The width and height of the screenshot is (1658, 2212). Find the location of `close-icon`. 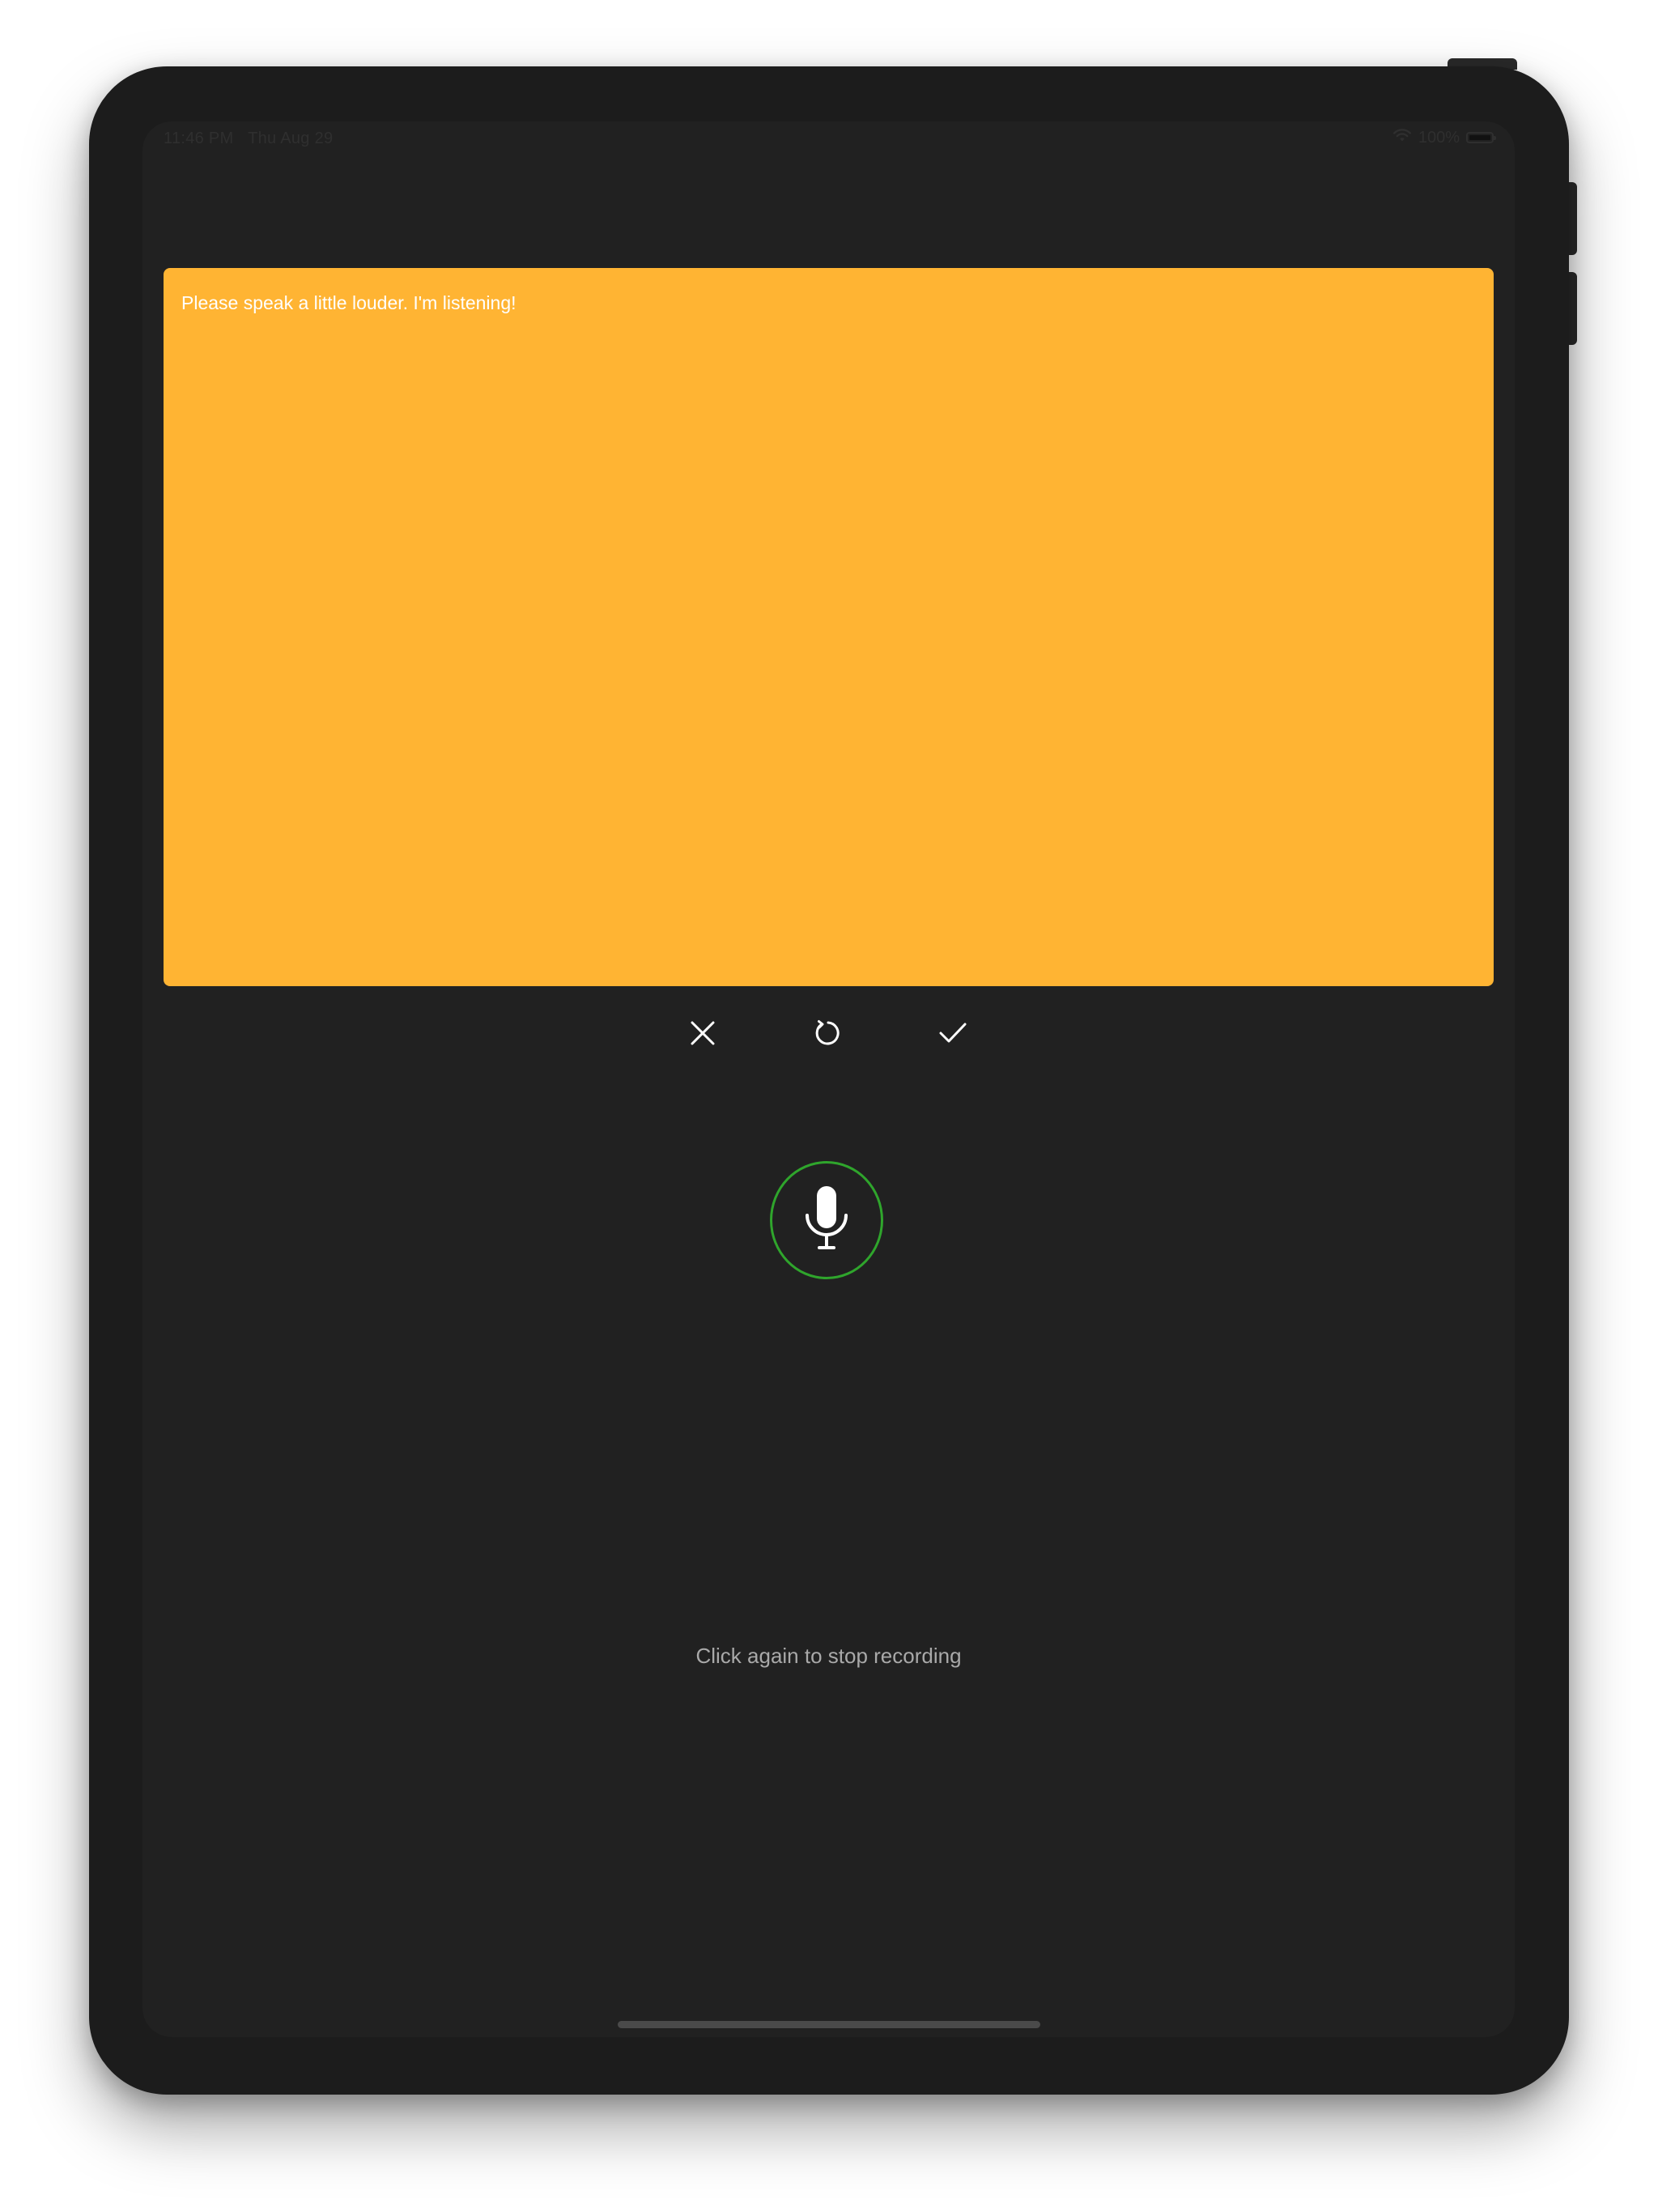

close-icon is located at coordinates (703, 1035).